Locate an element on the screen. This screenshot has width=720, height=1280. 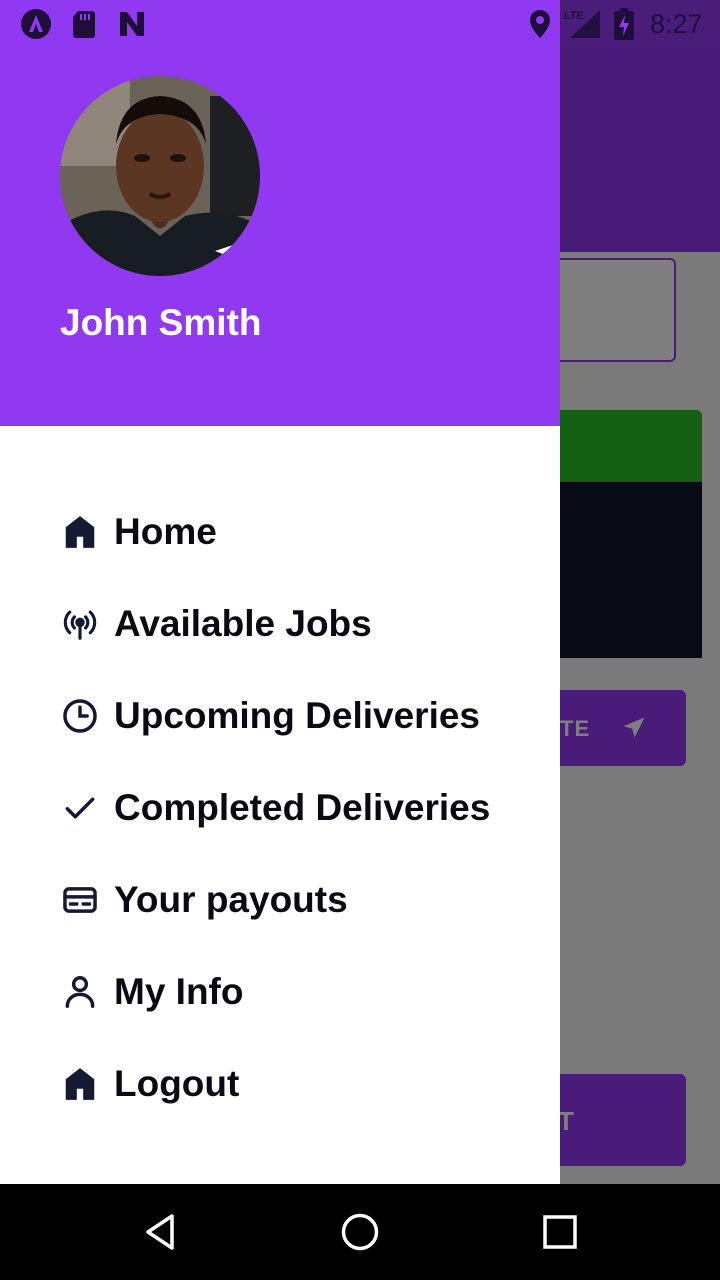
broadcast-icon is located at coordinates (80, 624).